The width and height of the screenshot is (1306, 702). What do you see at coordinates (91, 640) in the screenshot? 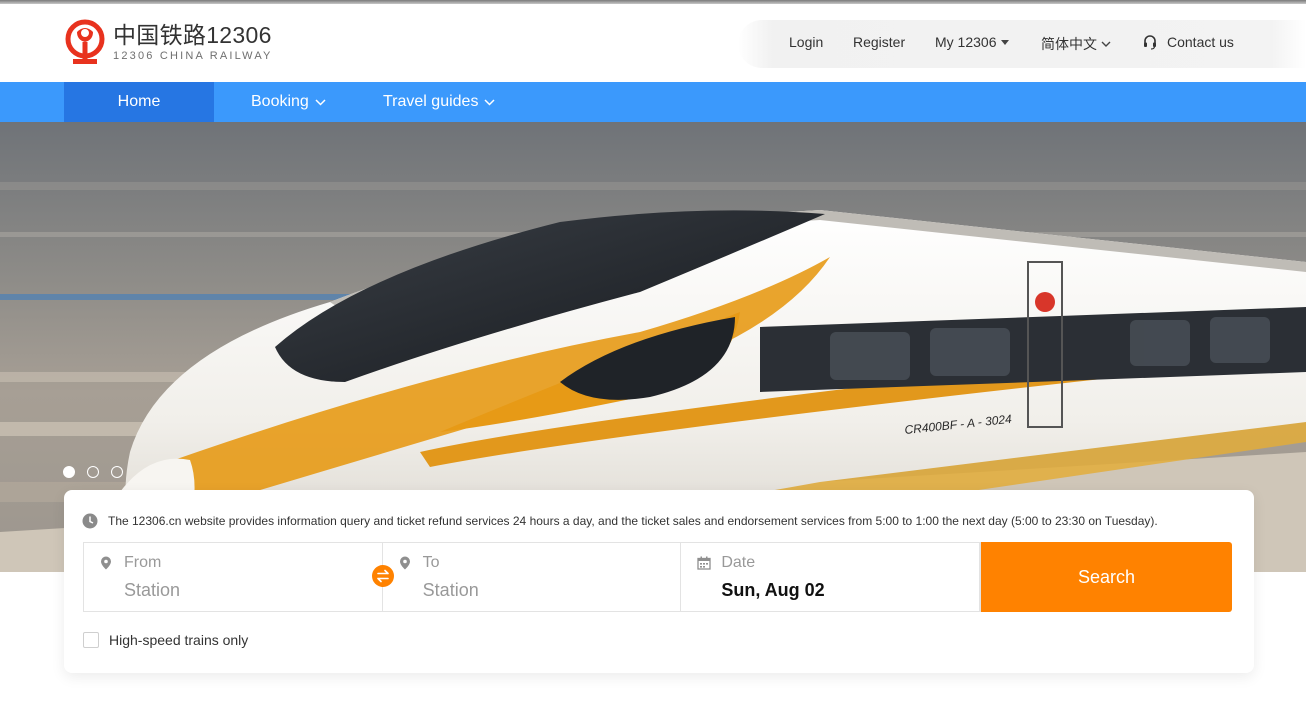
I see `high-speed-checkbox` at bounding box center [91, 640].